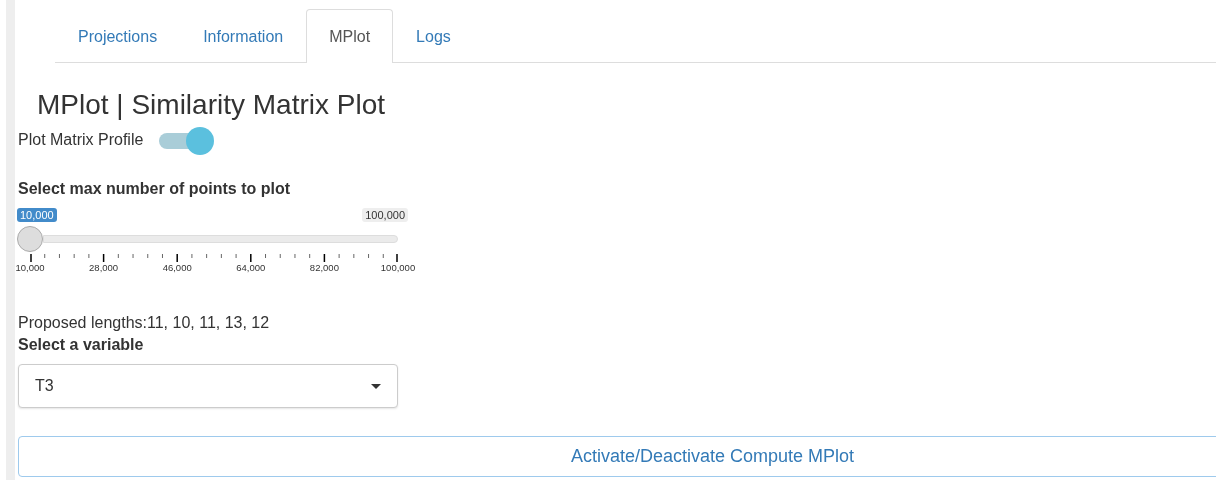 This screenshot has height=480, width=1216. Describe the element at coordinates (118, 36) in the screenshot. I see `tab: Projections` at that location.